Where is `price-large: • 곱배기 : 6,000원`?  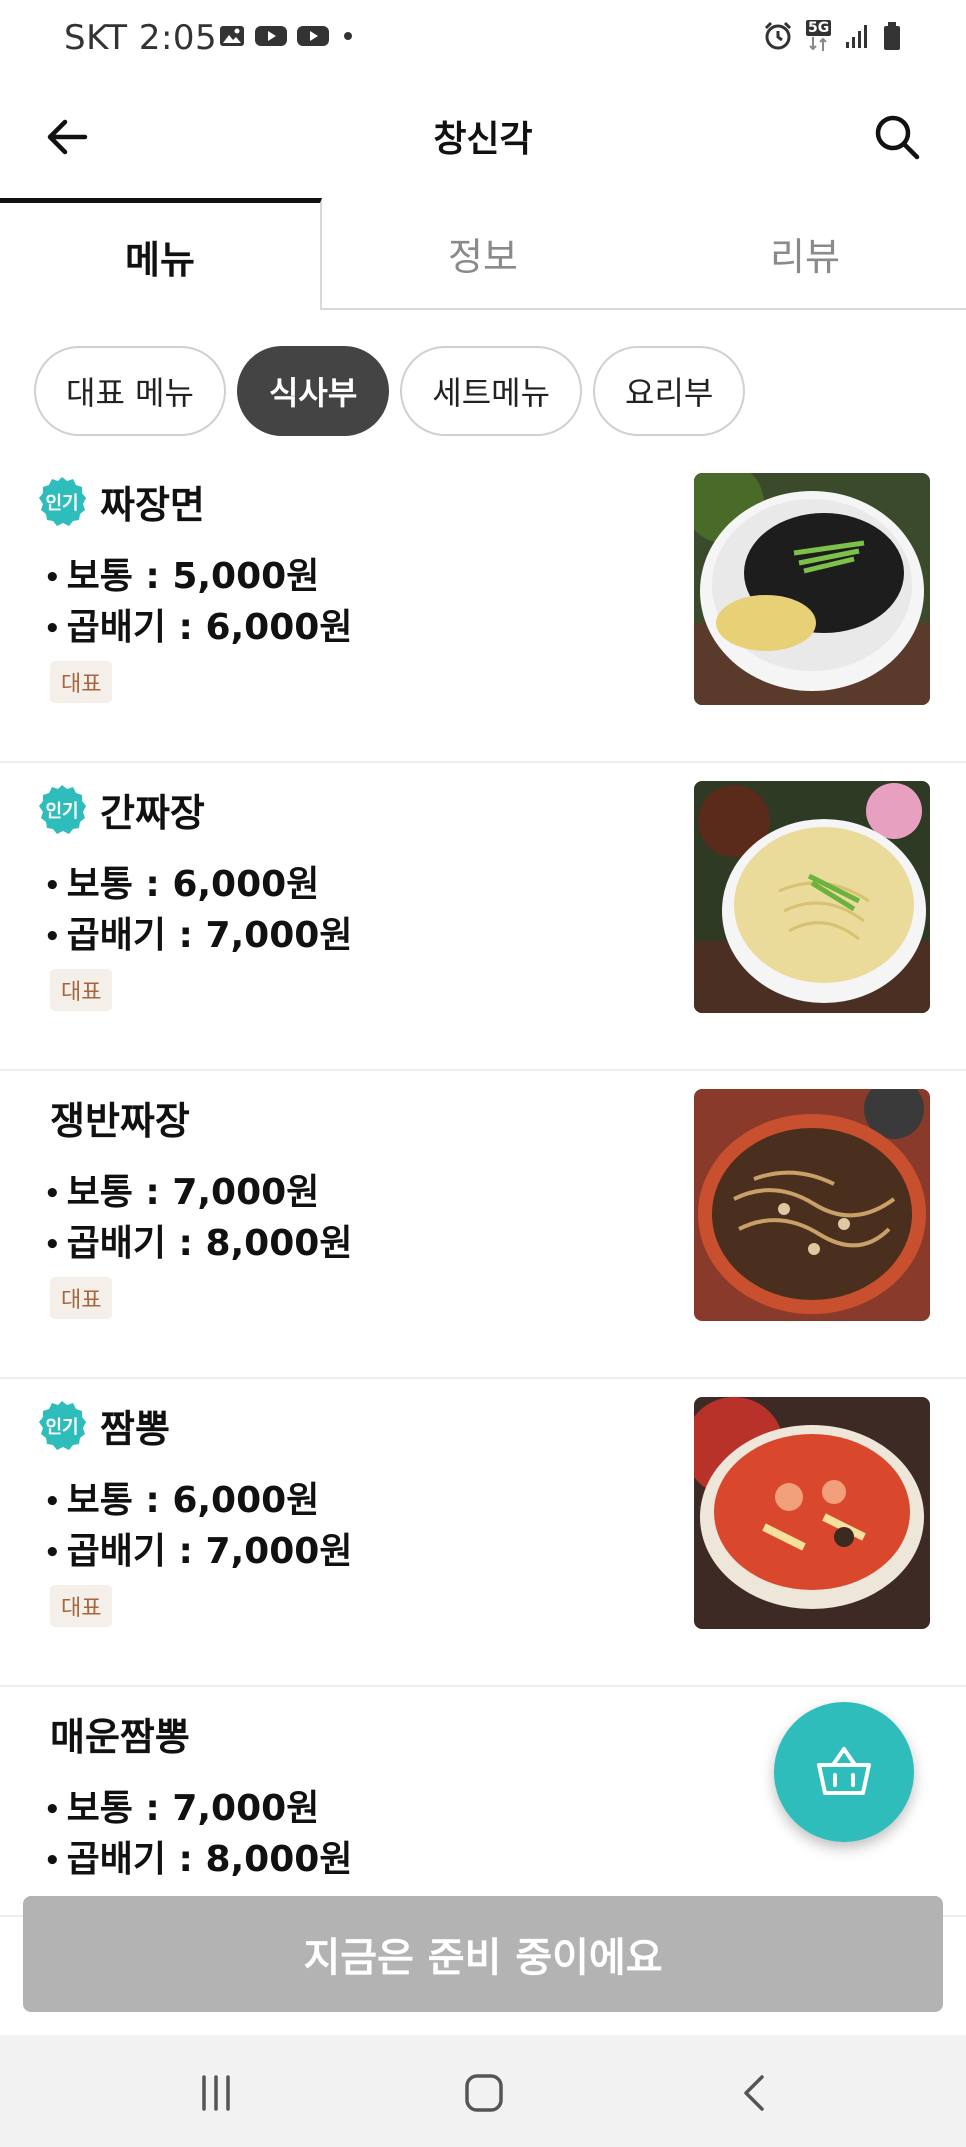
price-large: • 곱배기 : 6,000원 is located at coordinates (198, 627).